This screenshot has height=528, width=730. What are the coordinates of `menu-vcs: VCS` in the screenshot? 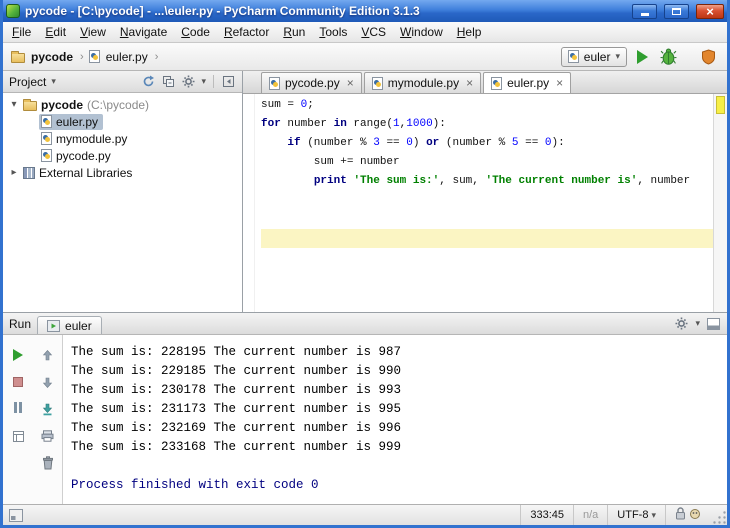 It's located at (373, 32).